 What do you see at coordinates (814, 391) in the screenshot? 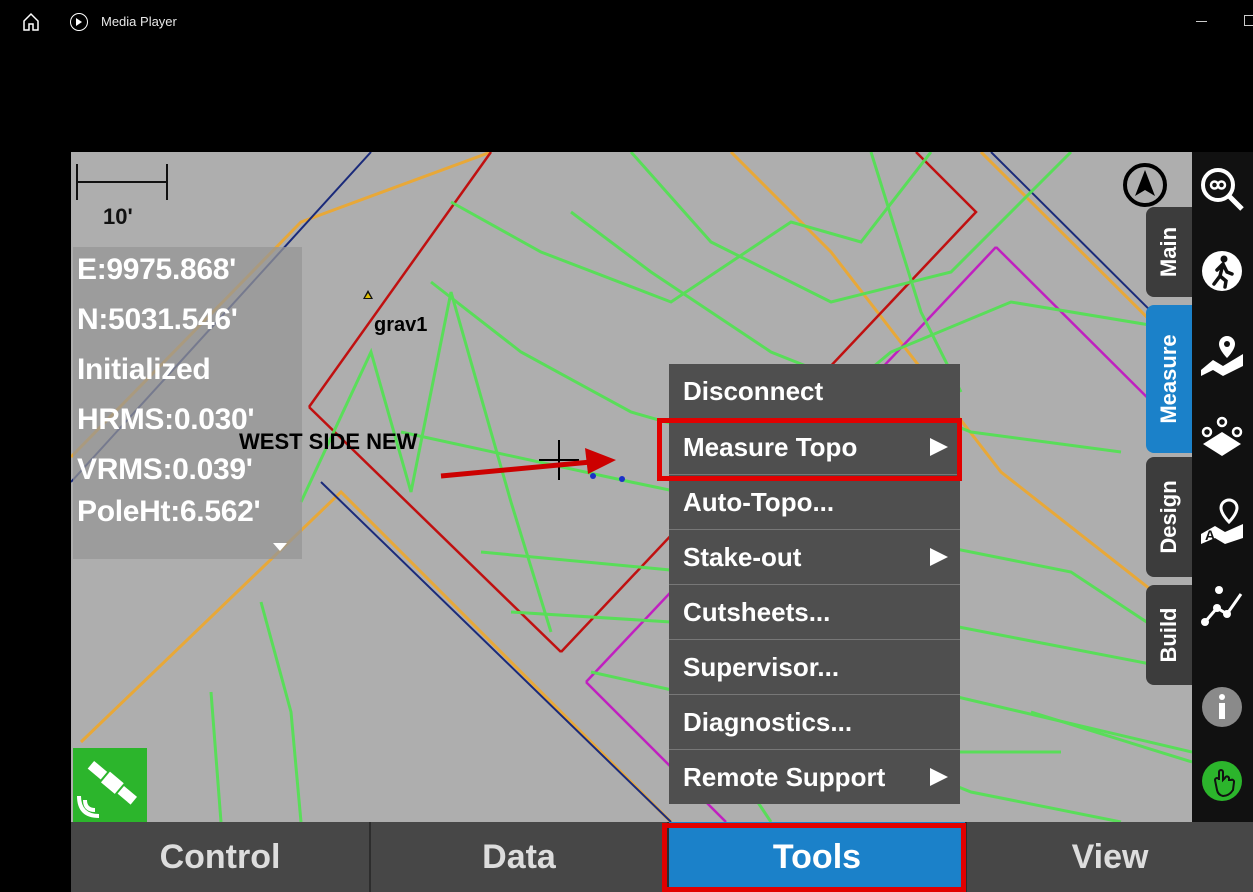
I see `menu-item-disconnect: Disconnect` at bounding box center [814, 391].